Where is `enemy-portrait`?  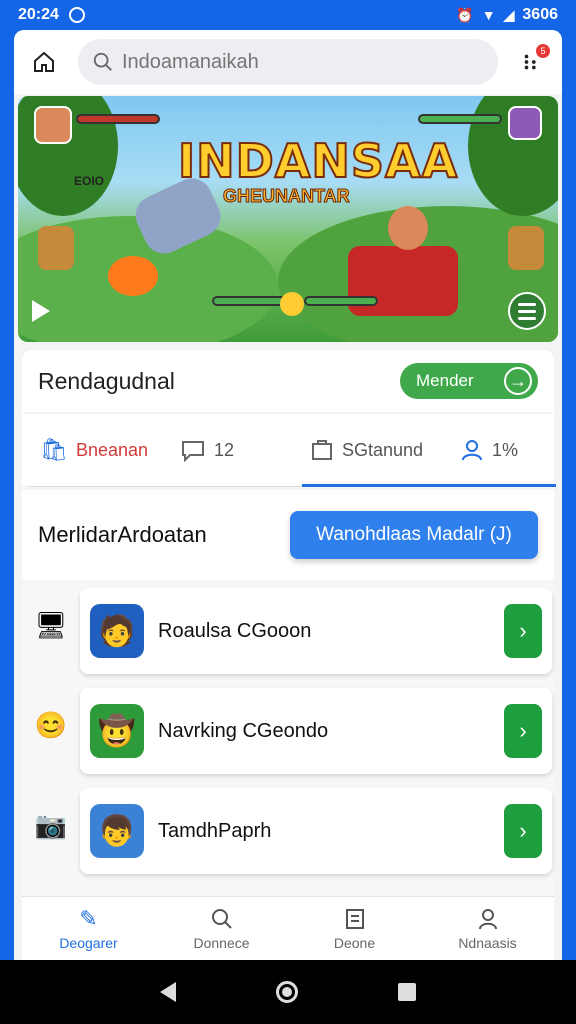 enemy-portrait is located at coordinates (525, 123).